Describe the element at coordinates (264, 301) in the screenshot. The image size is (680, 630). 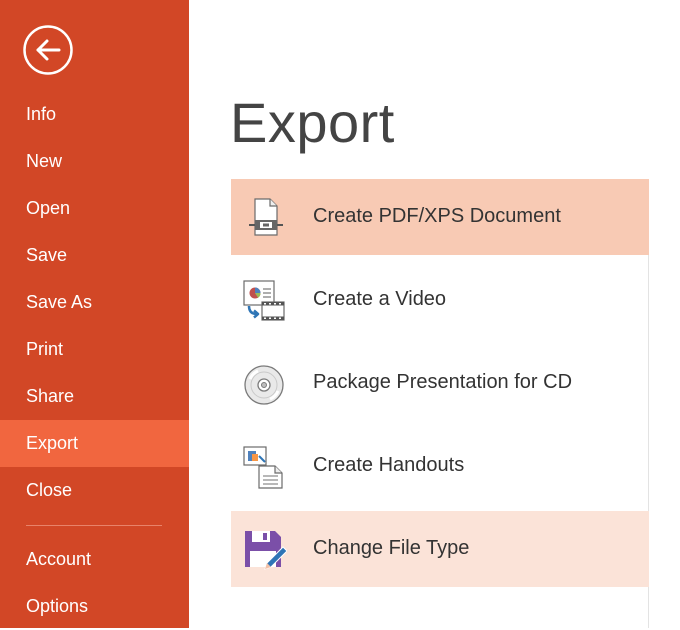
I see `video-icon` at that location.